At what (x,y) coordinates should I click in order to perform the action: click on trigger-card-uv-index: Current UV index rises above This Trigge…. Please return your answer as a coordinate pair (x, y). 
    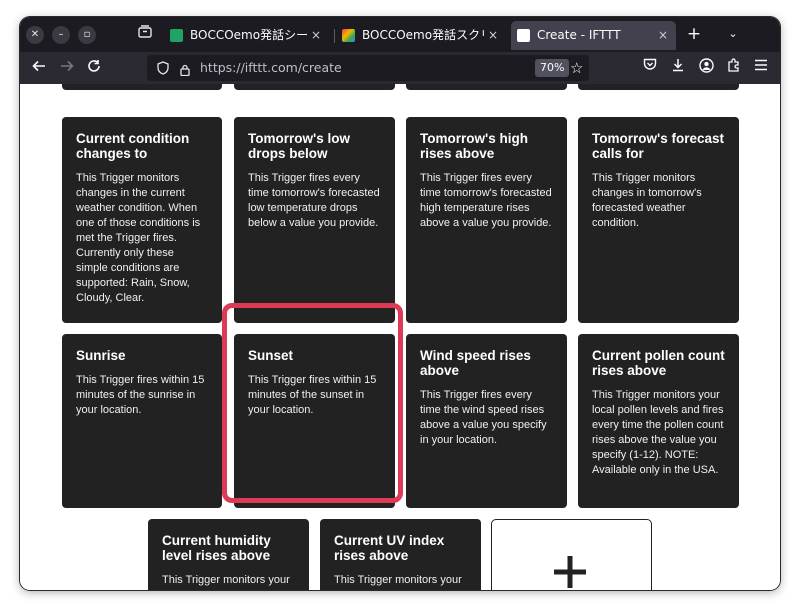
    Looking at the image, I should click on (400, 554).